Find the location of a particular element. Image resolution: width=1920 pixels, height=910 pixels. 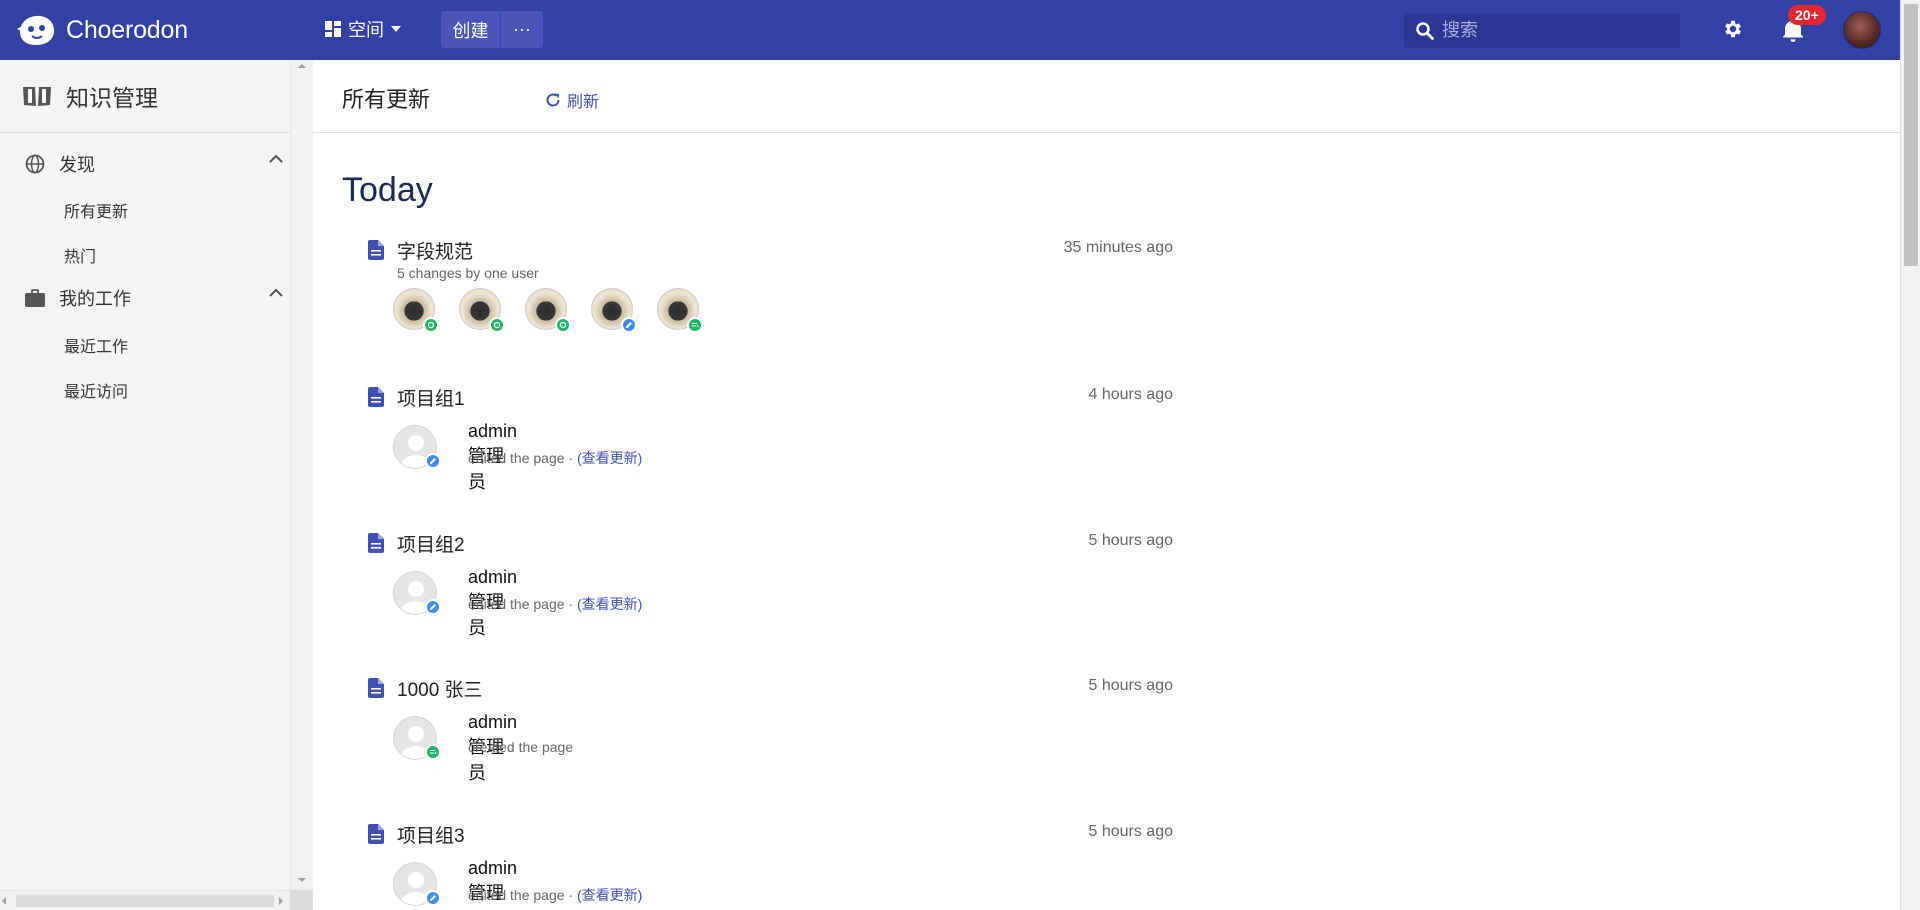

search-box is located at coordinates (1542, 30).